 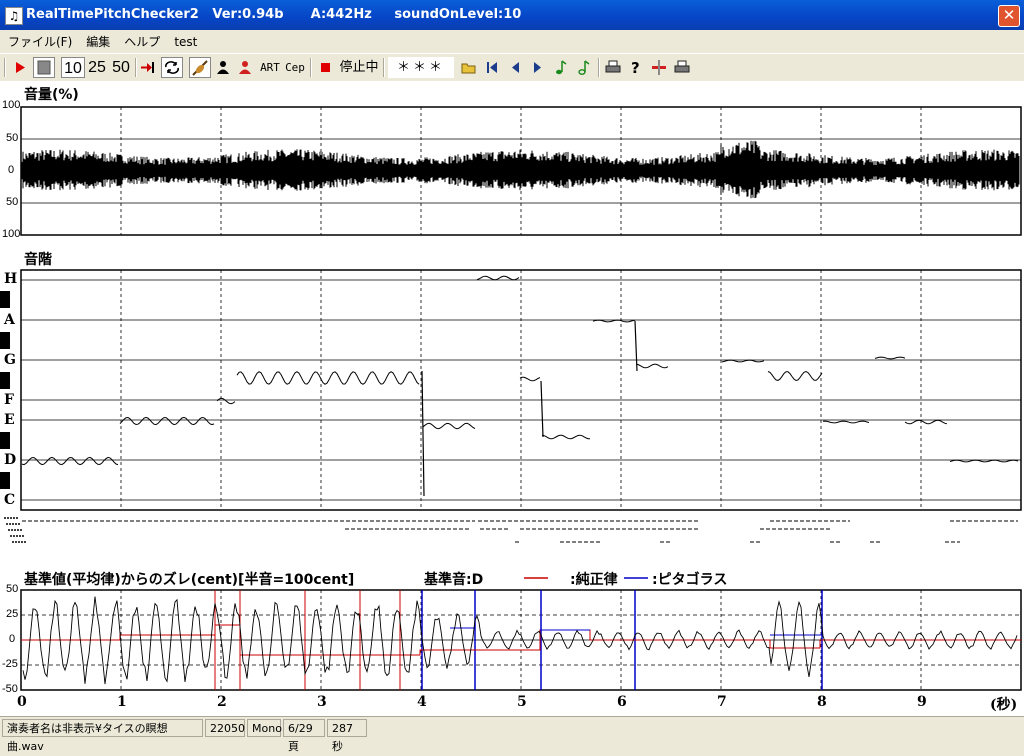 I want to click on stop-button, so click(x=44, y=67).